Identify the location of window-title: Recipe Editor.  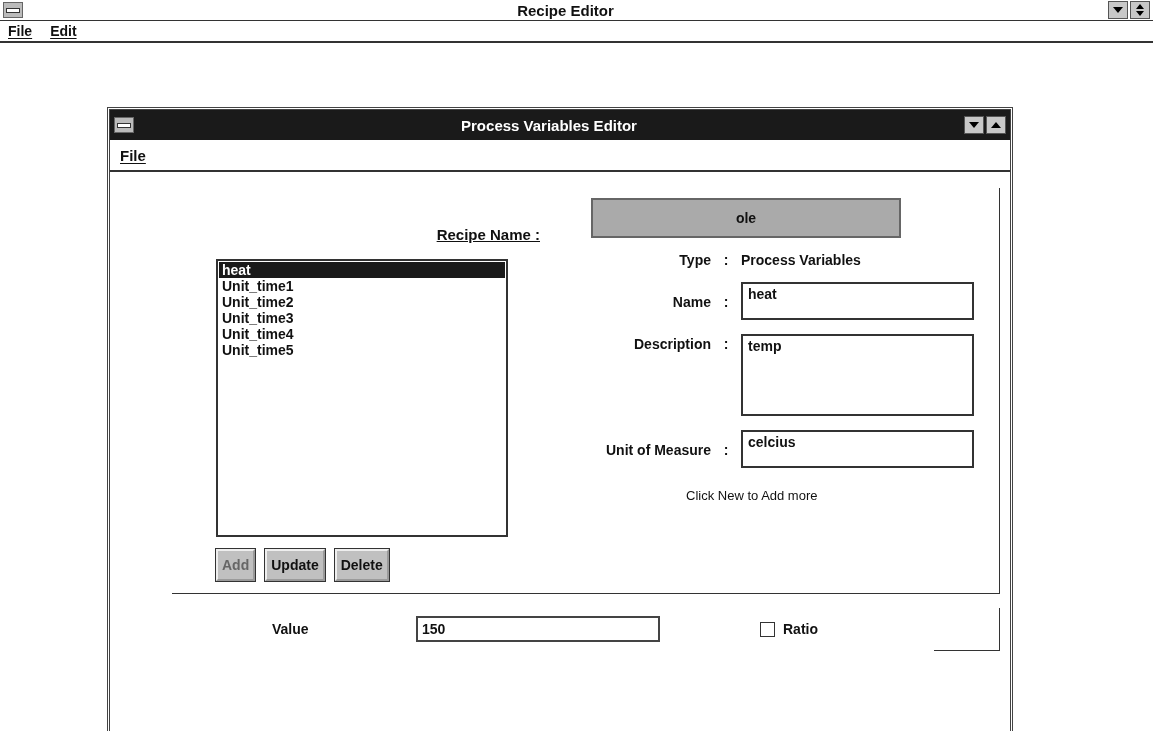
(565, 10).